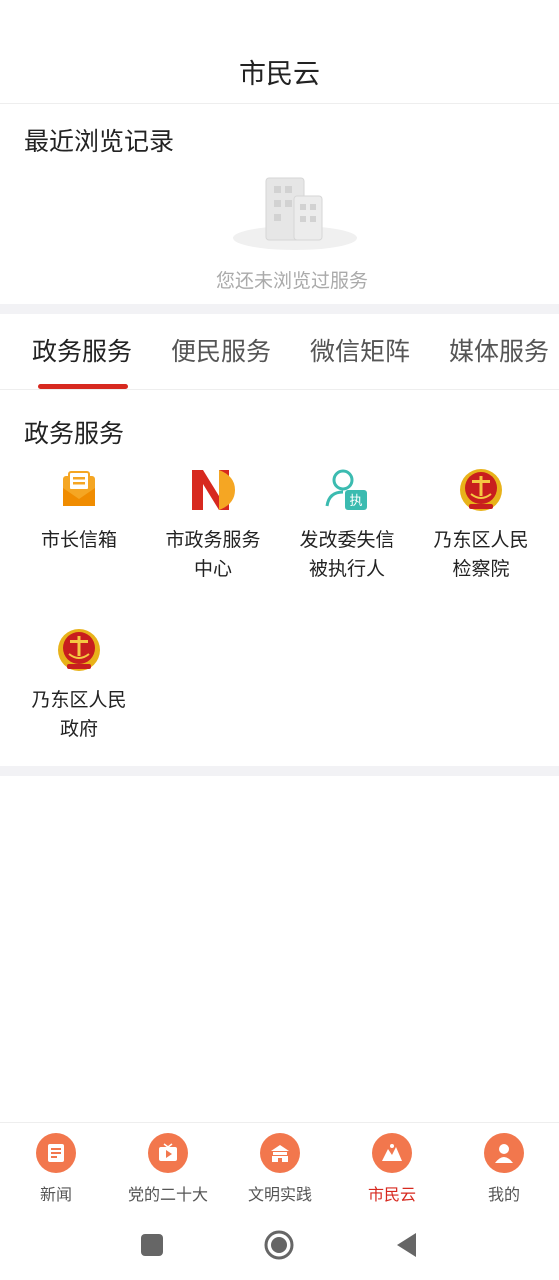  What do you see at coordinates (79, 650) in the screenshot?
I see `government-emblem-icon` at bounding box center [79, 650].